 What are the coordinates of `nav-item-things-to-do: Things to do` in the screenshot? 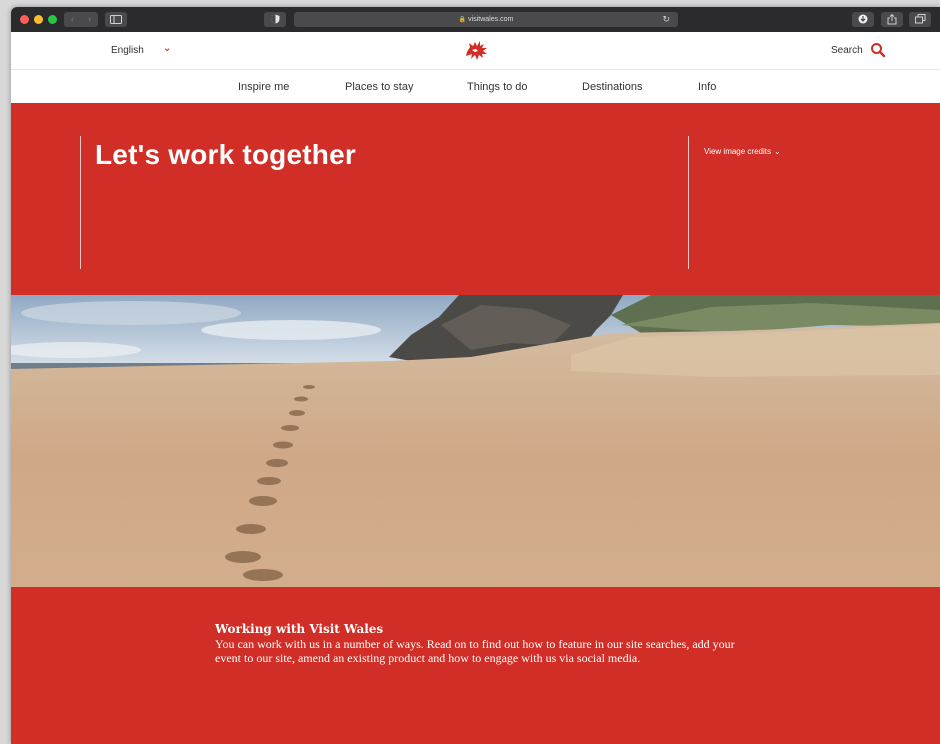 It's located at (497, 87).